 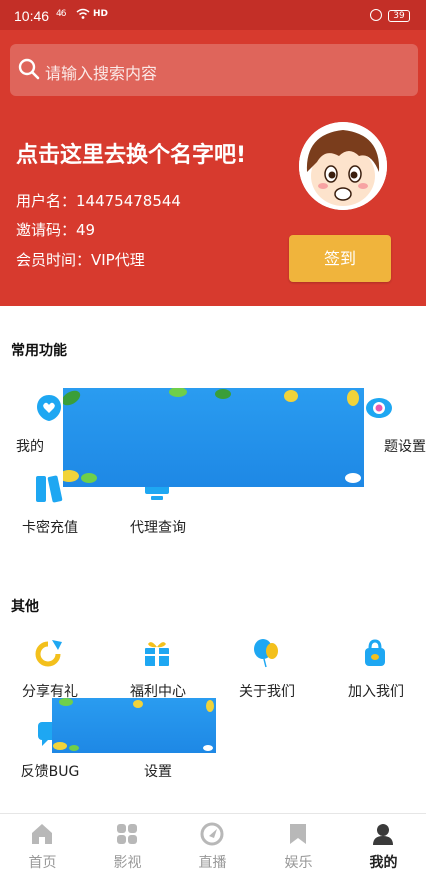 What do you see at coordinates (101, 72) in the screenshot?
I see `search-input: 请输入搜索内容` at bounding box center [101, 72].